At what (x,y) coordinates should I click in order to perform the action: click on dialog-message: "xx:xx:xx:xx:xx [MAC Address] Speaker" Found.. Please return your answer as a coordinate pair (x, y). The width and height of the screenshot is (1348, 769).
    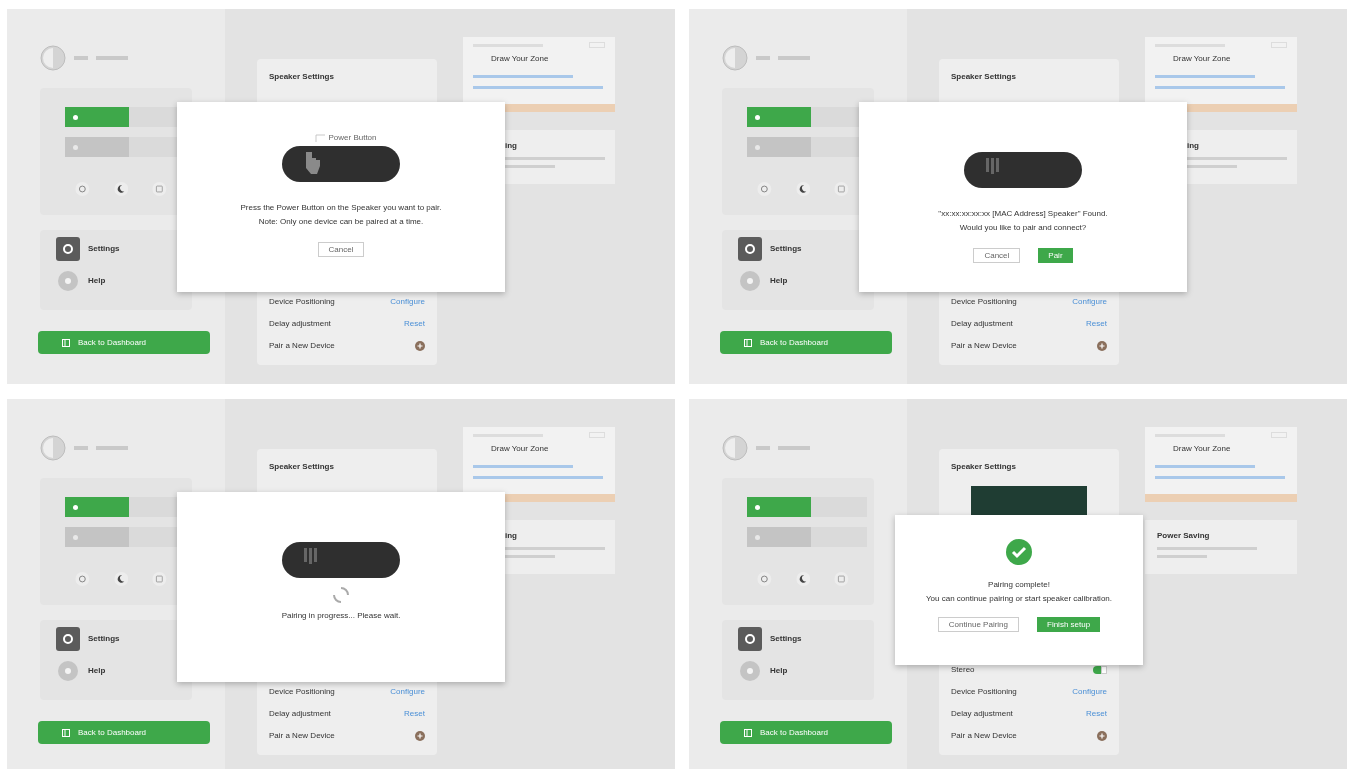
    Looking at the image, I should click on (1023, 214).